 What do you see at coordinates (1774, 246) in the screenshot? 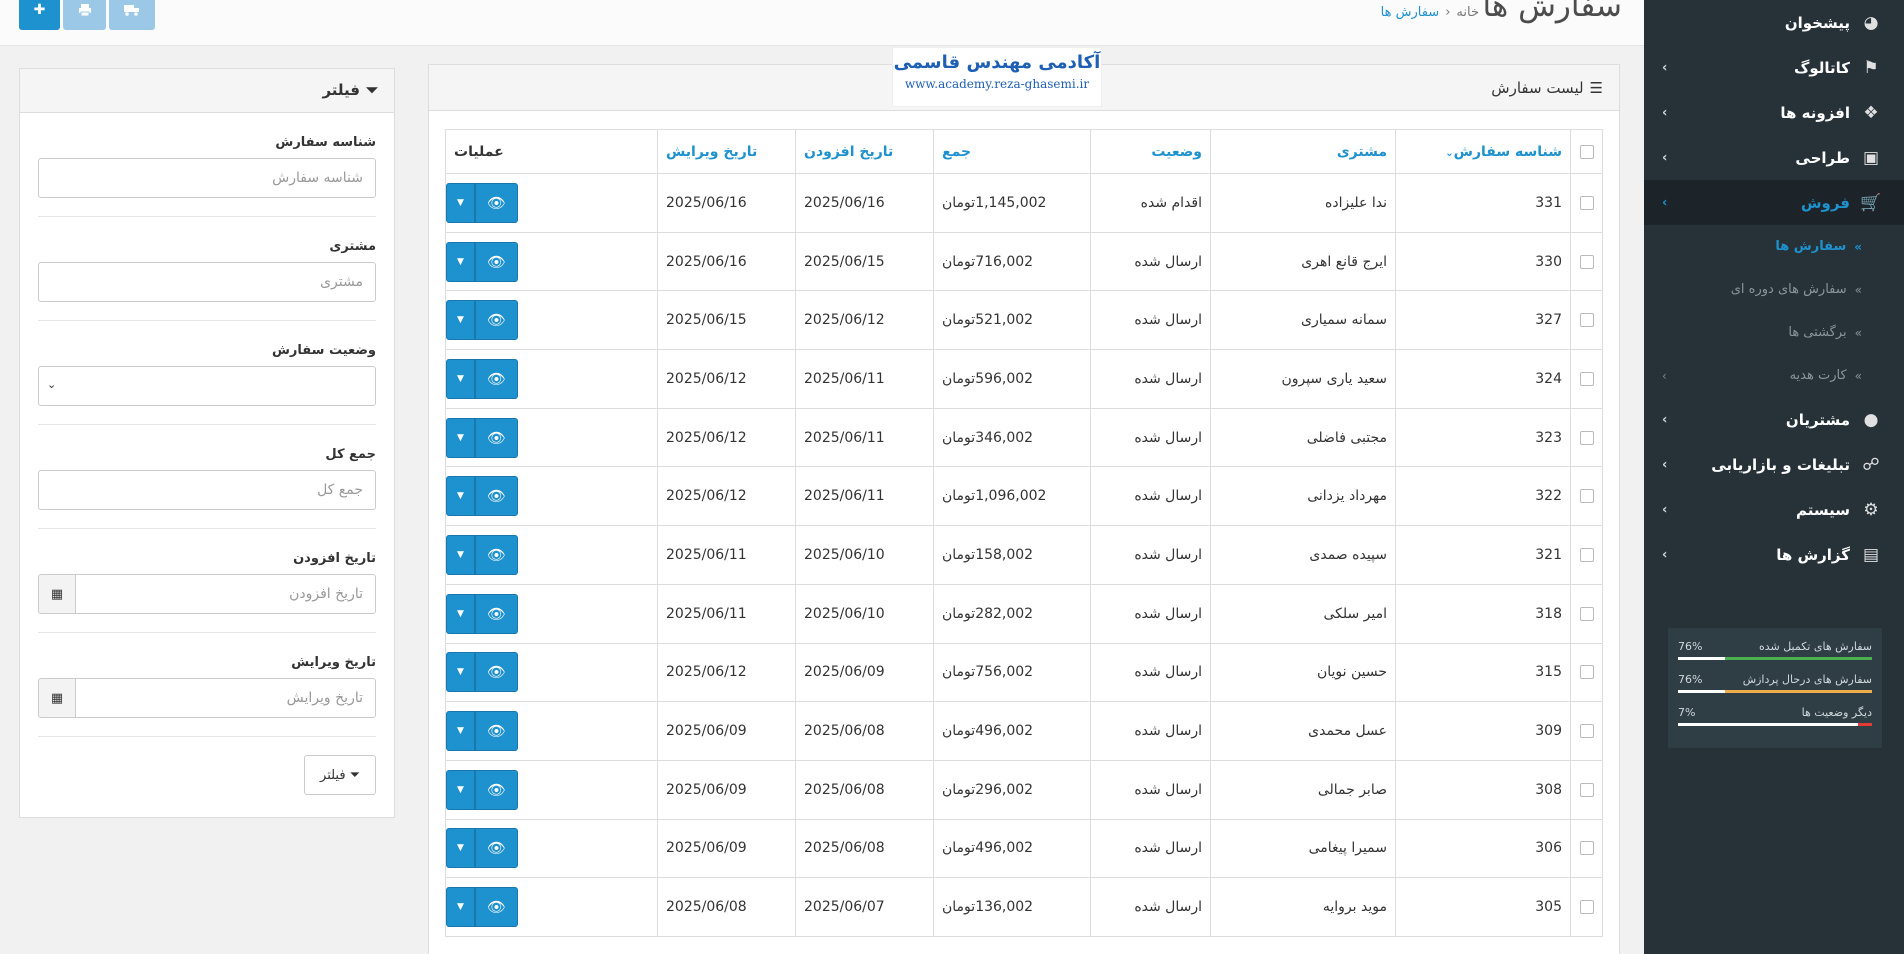
I see `sidebar-subitem-0: » سفارش ها` at bounding box center [1774, 246].